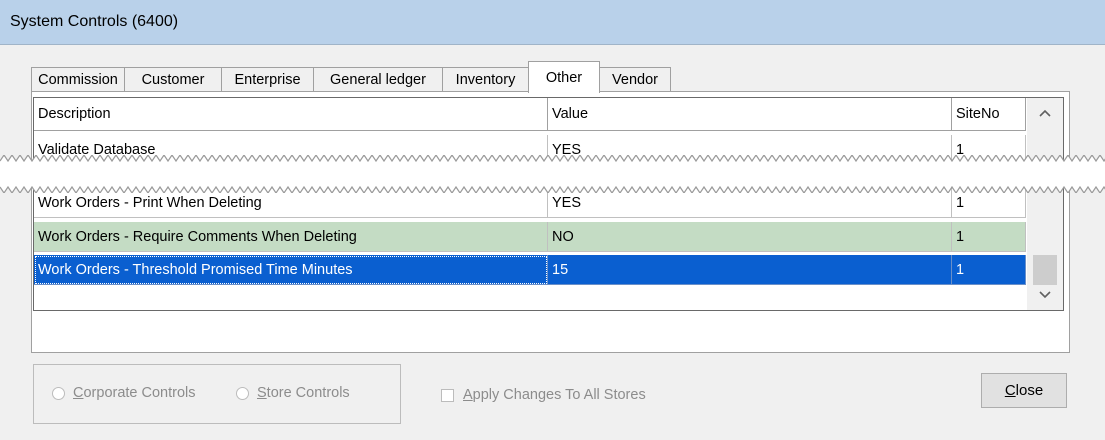 This screenshot has height=440, width=1105. Describe the element at coordinates (750, 237) in the screenshot. I see `cell-value: NO` at that location.